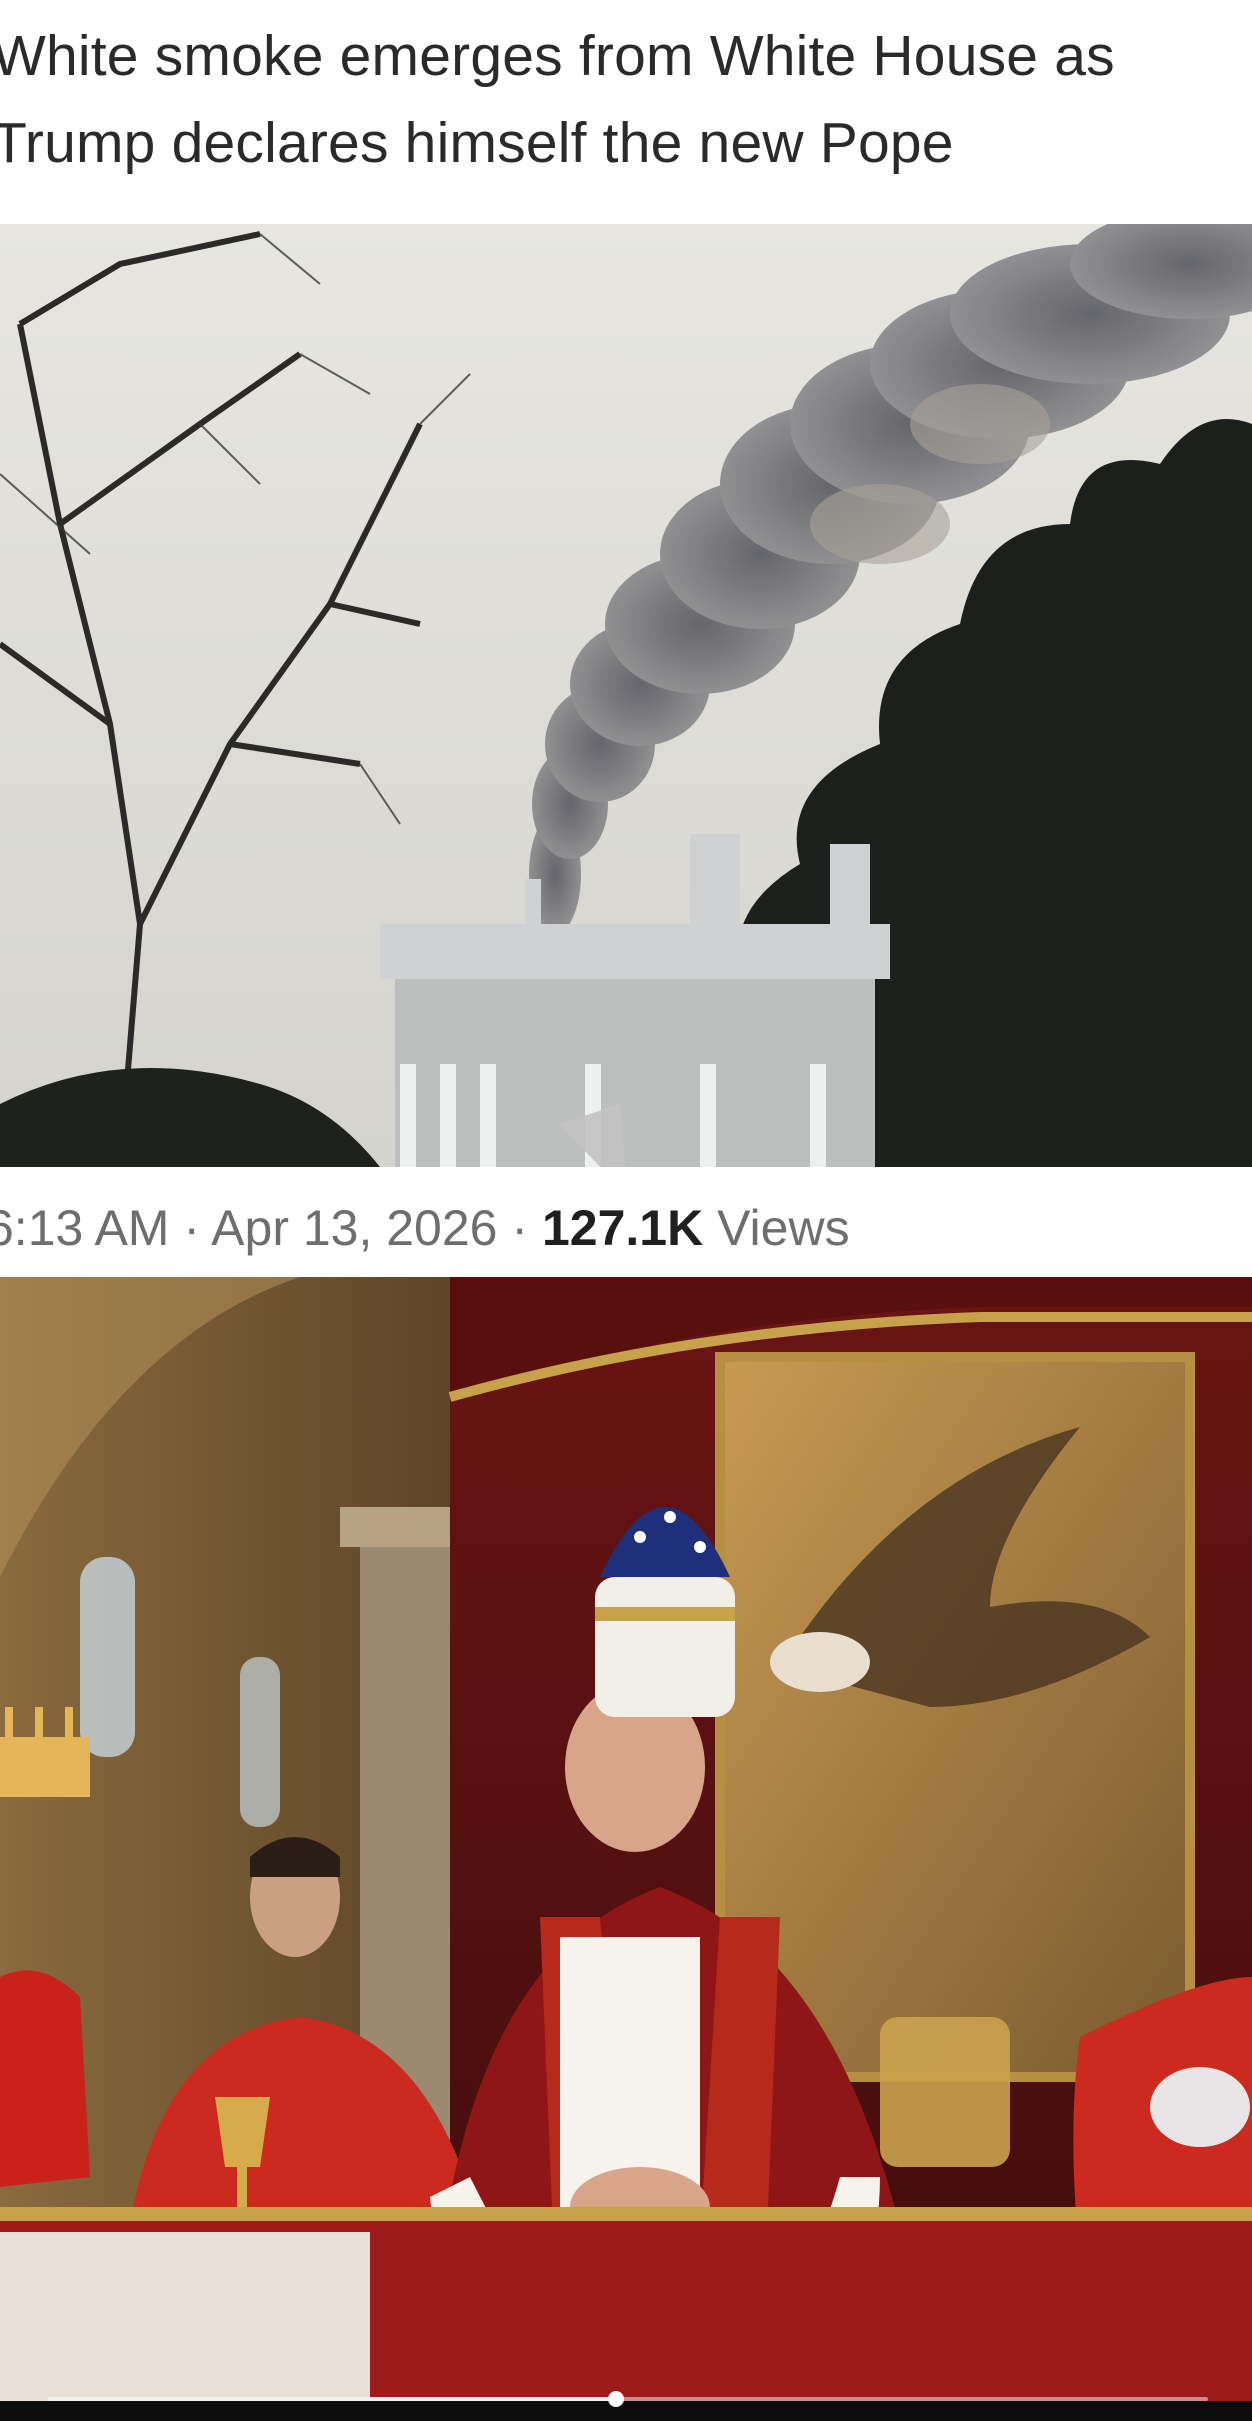  What do you see at coordinates (955, 1717) in the screenshot?
I see `eagle-painting` at bounding box center [955, 1717].